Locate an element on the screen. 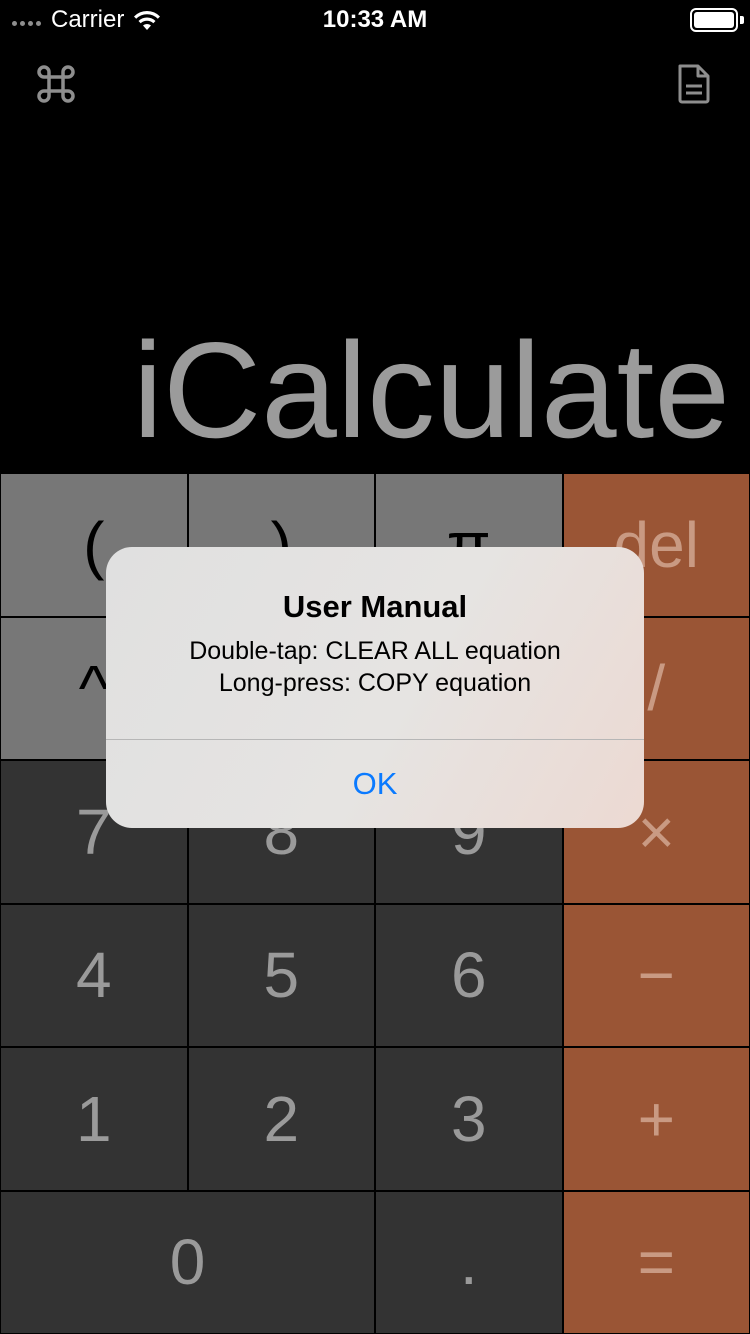 The width and height of the screenshot is (750, 1334). key-decimal: . is located at coordinates (469, 1262).